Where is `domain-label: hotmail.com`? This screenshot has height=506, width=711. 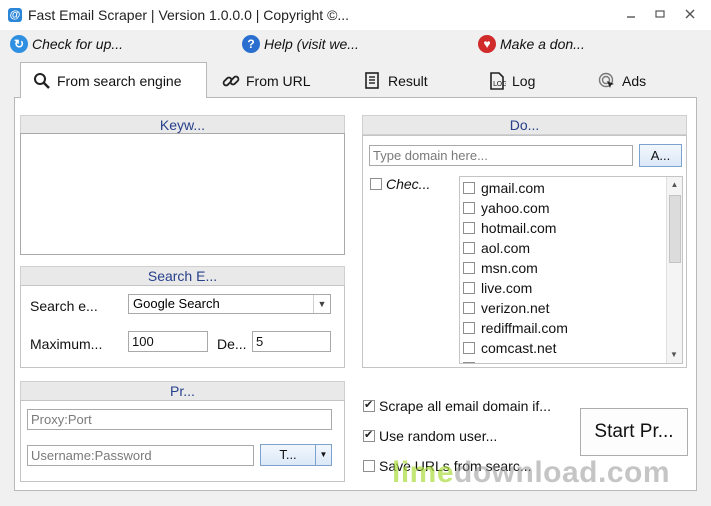
domain-label: hotmail.com is located at coordinates (519, 228).